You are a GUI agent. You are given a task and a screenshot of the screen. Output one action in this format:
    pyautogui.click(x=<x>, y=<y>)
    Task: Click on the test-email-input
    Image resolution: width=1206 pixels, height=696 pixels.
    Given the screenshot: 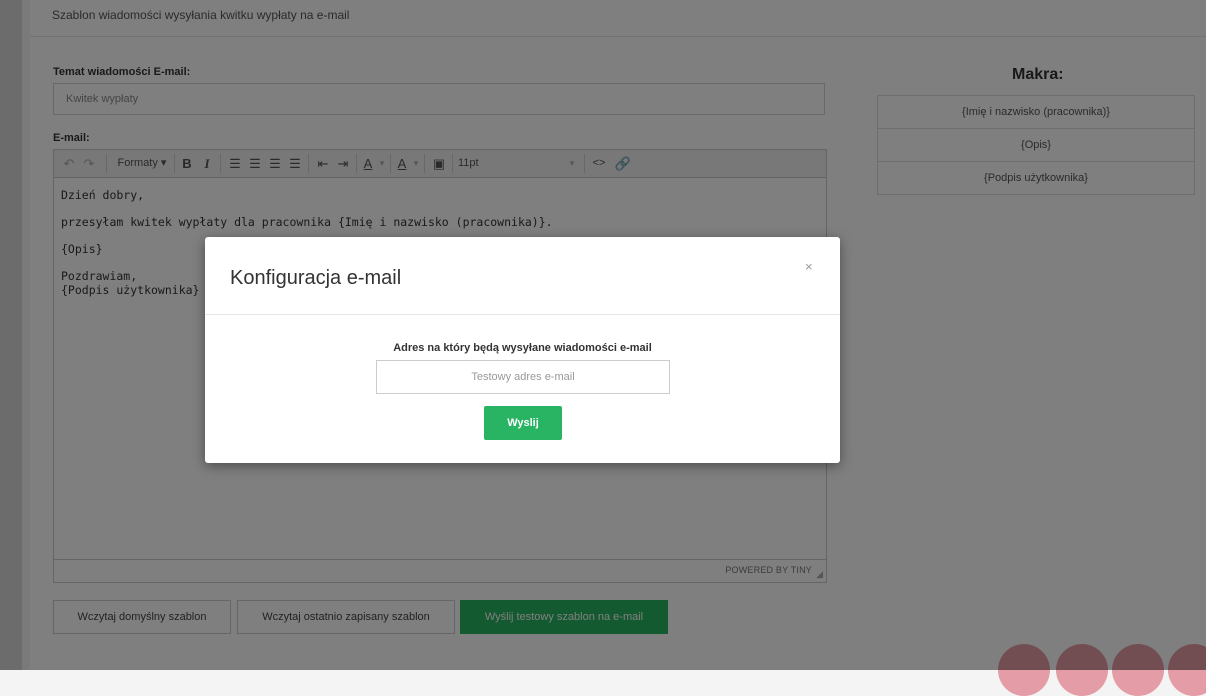 What is the action you would take?
    pyautogui.click(x=523, y=377)
    